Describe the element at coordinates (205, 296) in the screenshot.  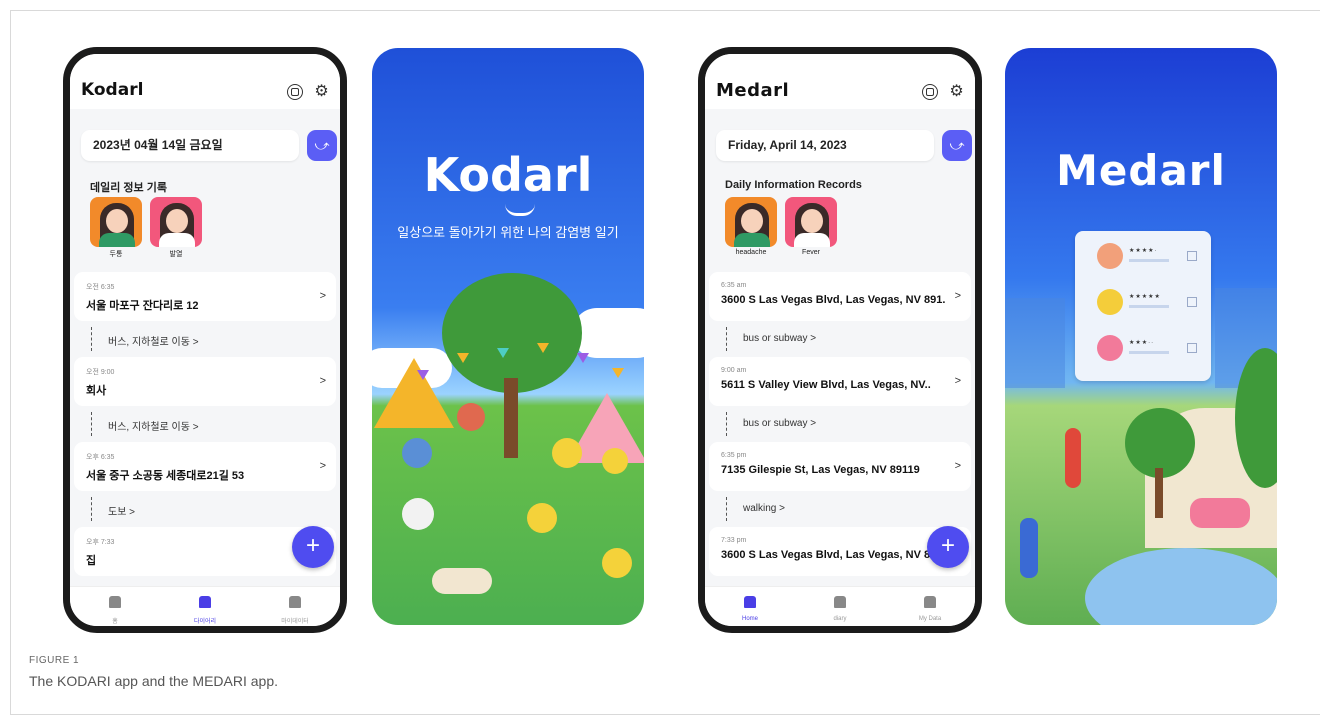
I see `timeline-card: 오전 6:35 서울 마포구 잔다리로 12 >` at that location.